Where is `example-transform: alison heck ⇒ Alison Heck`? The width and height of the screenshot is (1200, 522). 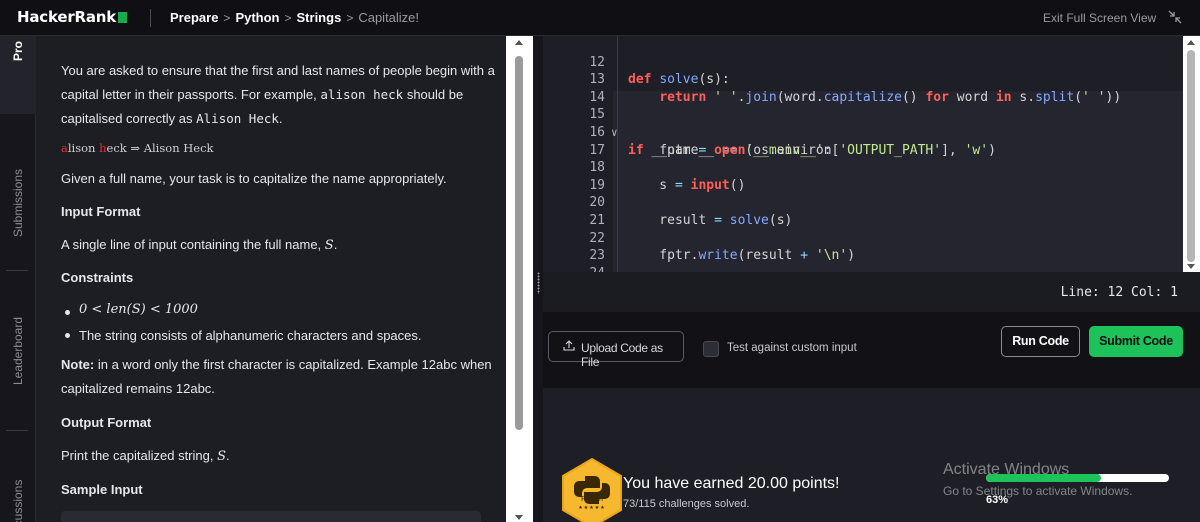
example-transform: alison heck ⇒ Alison Heck is located at coordinates (137, 148).